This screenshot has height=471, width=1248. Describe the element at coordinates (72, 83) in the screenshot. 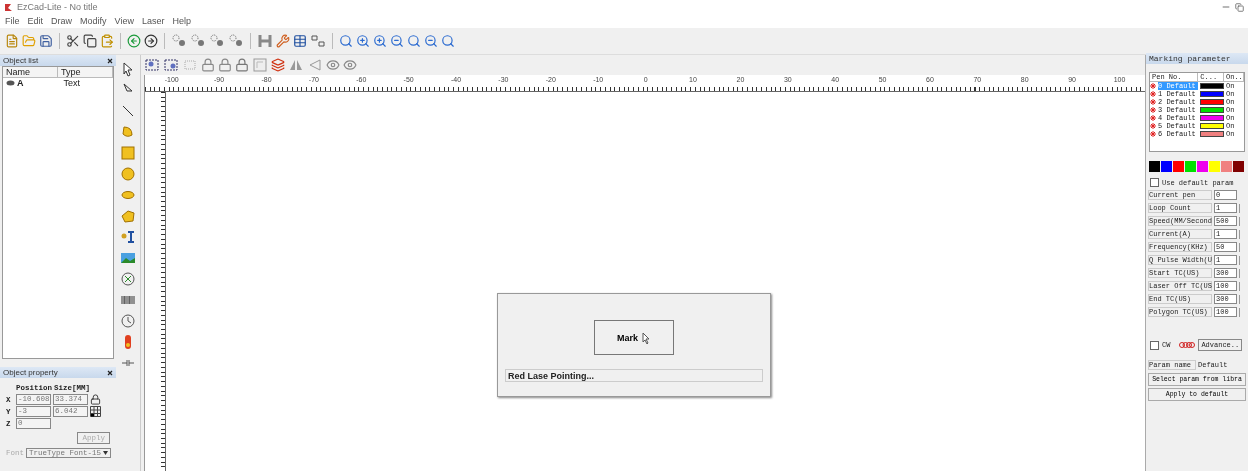

I see `object-type: Text` at that location.